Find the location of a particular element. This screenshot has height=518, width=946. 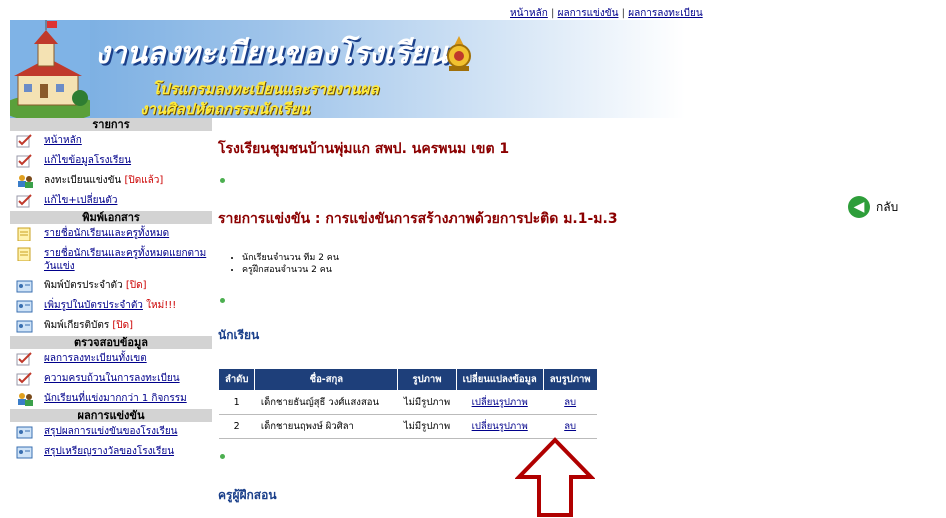

col-header-no: ลำดับ is located at coordinates (236, 379).